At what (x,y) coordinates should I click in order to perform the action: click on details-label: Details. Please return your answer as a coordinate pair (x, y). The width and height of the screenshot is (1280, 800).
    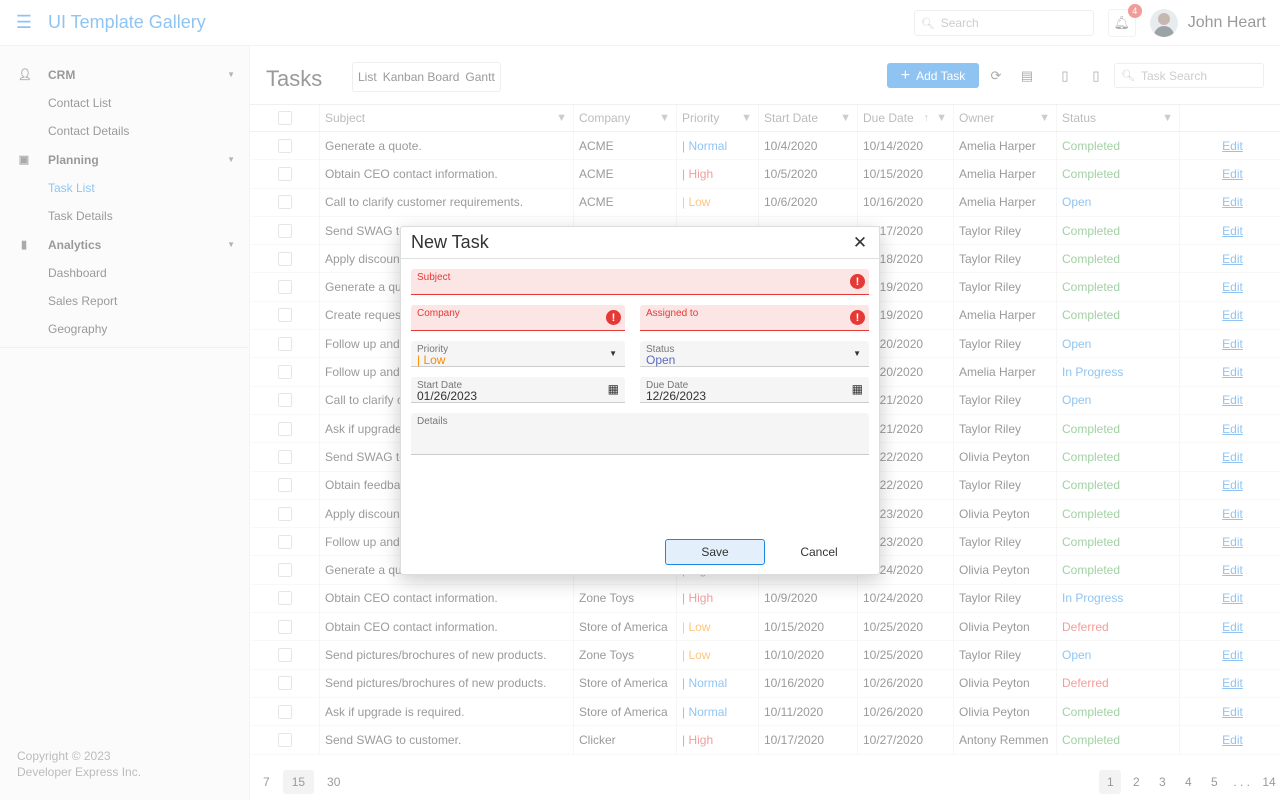
    Looking at the image, I should click on (432, 421).